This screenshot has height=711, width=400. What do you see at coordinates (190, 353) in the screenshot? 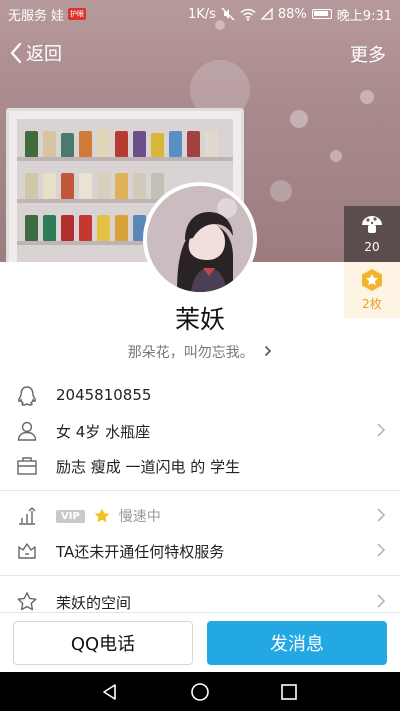
I see `signature-text: 那朵花，叫勿忘我。` at bounding box center [190, 353].